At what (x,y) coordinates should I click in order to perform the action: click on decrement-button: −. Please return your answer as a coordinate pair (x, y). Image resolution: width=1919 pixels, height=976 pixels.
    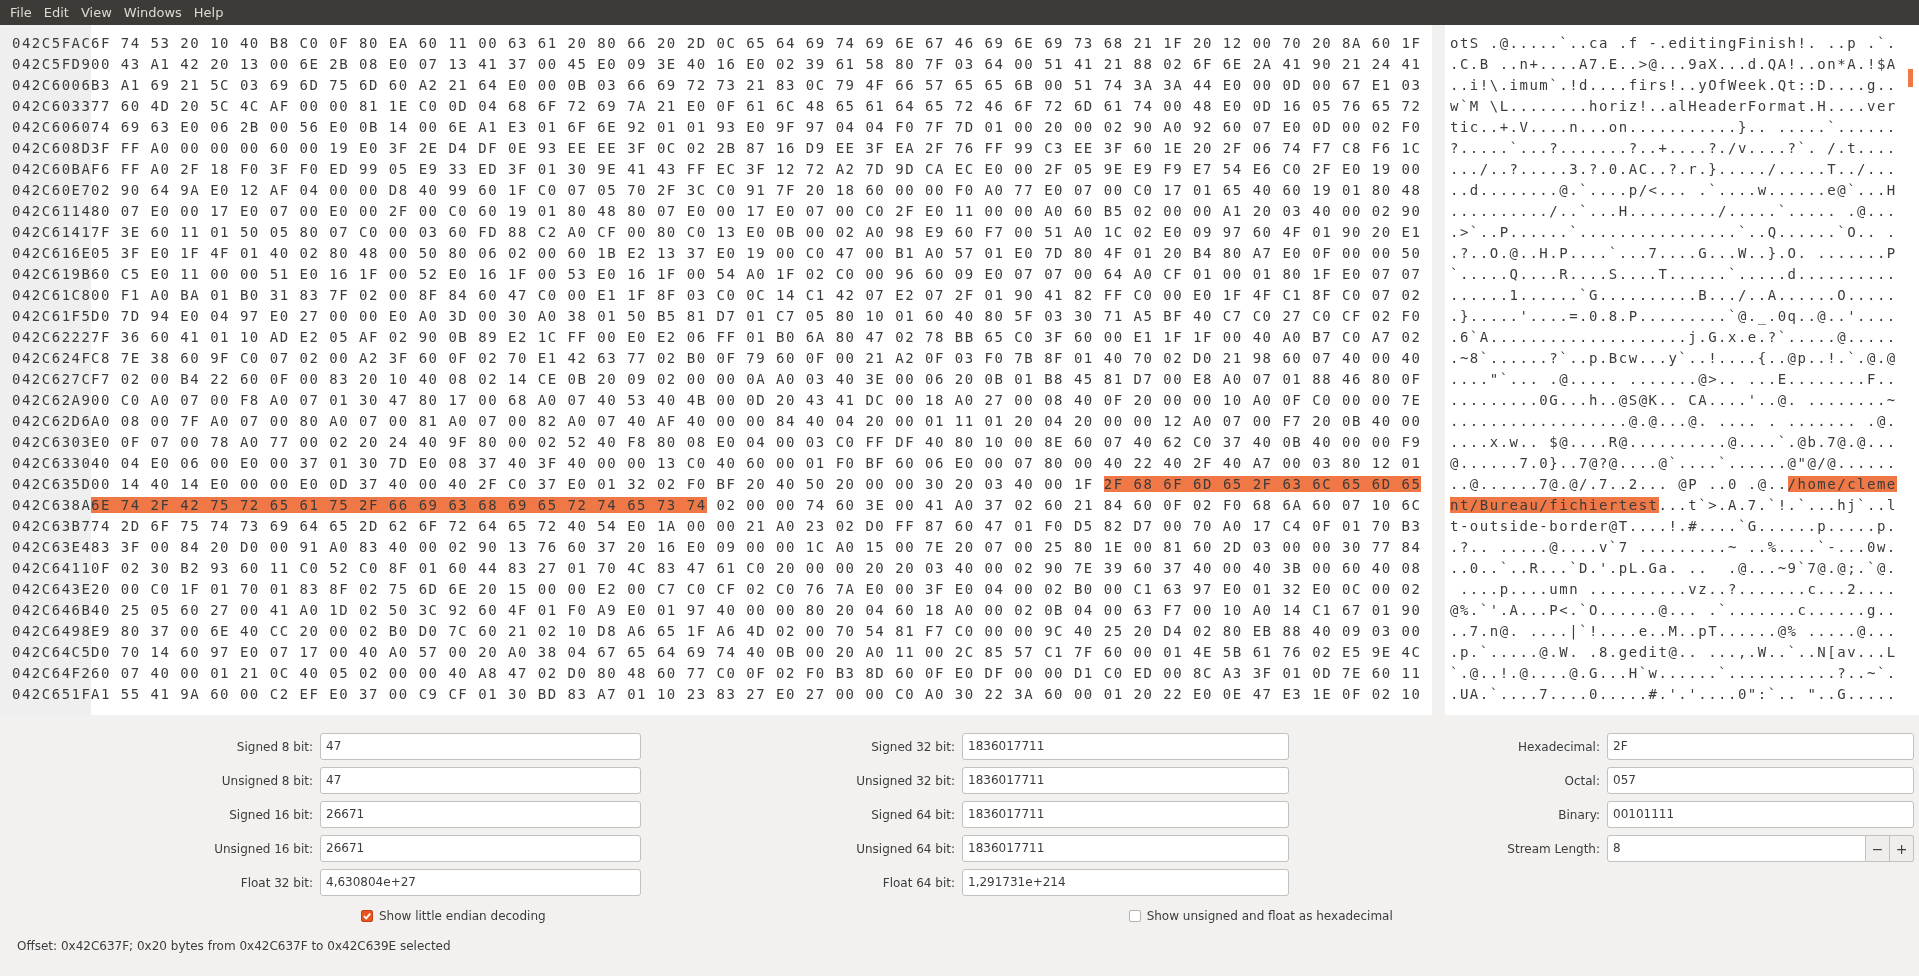
    Looking at the image, I should click on (1878, 848).